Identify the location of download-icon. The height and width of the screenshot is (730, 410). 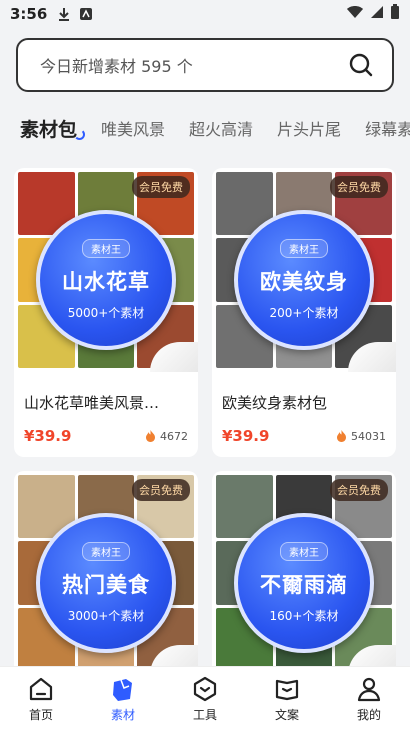
(64, 14).